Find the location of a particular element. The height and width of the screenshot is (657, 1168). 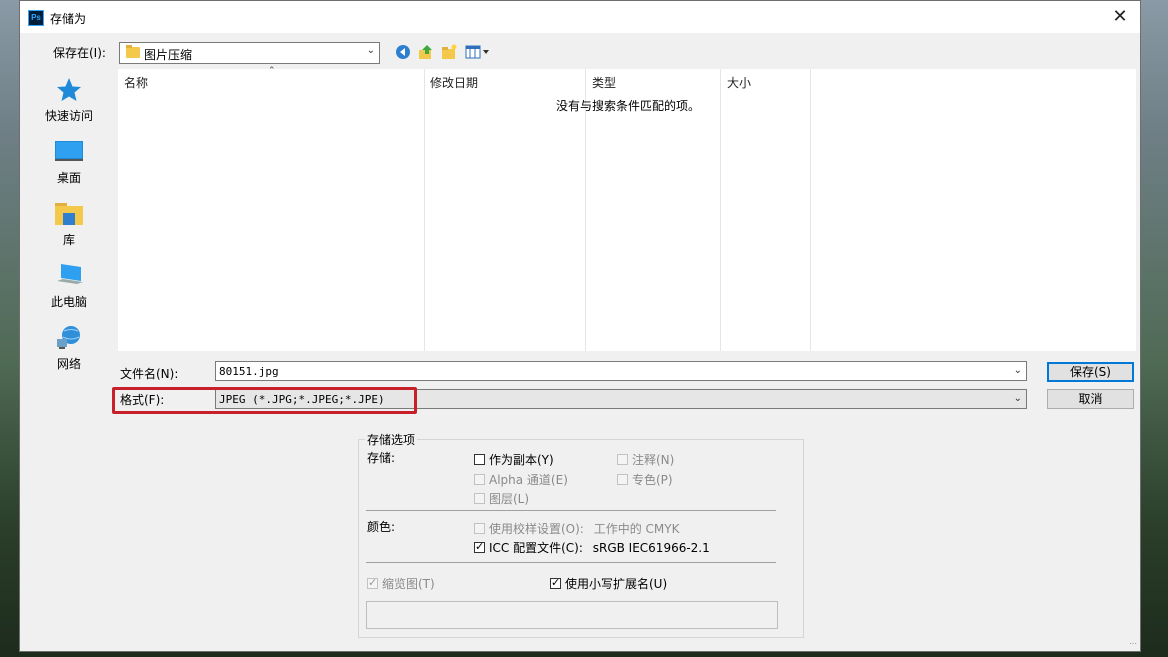

window-title: 存储为 is located at coordinates (68, 19).